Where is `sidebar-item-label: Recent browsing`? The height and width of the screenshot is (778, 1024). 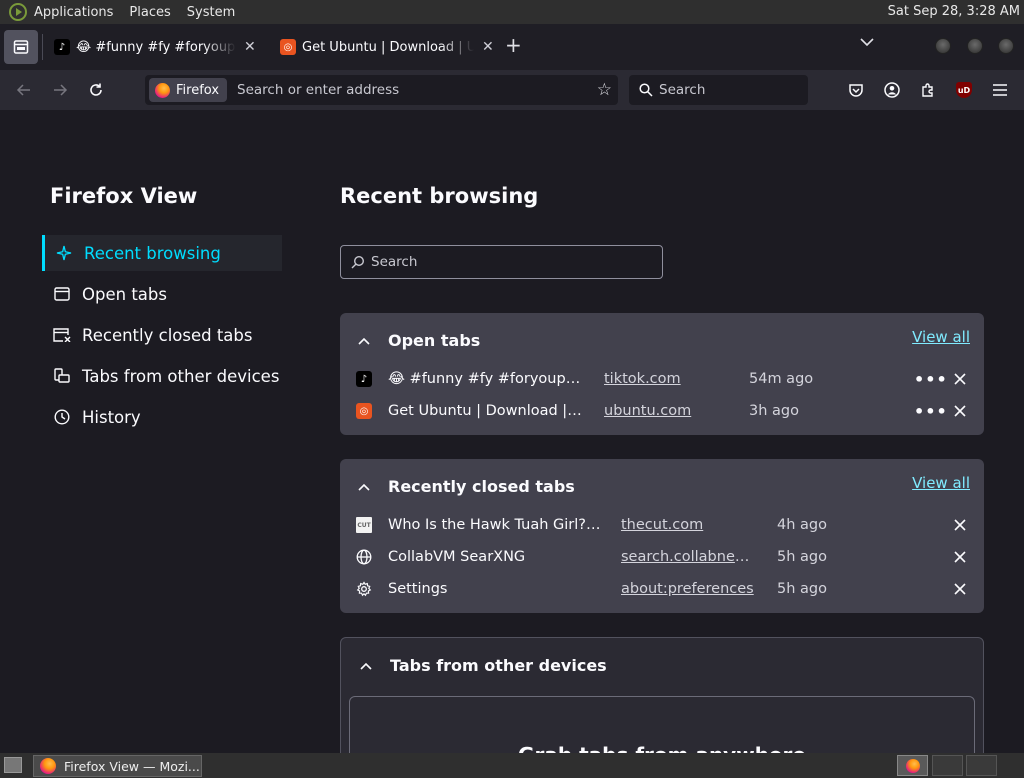
sidebar-item-label: Recent browsing is located at coordinates (152, 253).